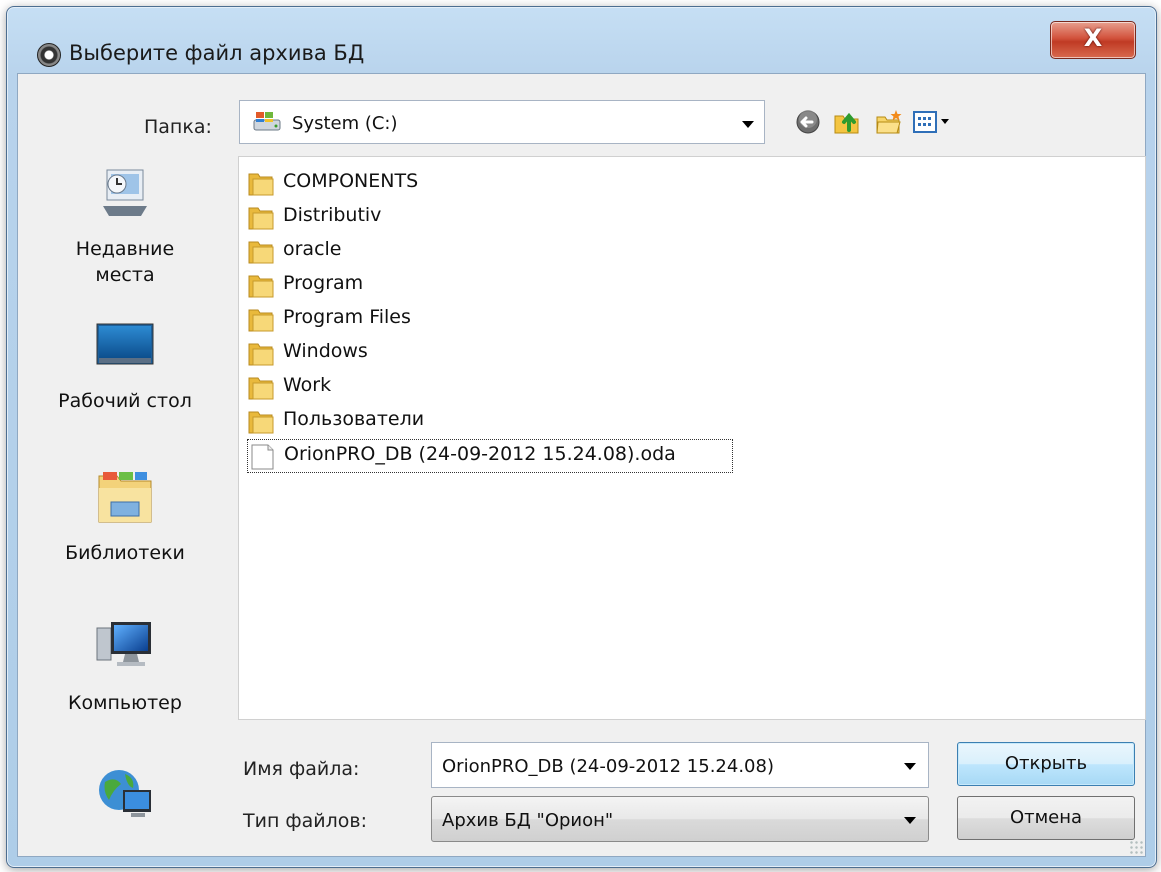  What do you see at coordinates (1046, 764) in the screenshot?
I see `open-button: Открыть` at bounding box center [1046, 764].